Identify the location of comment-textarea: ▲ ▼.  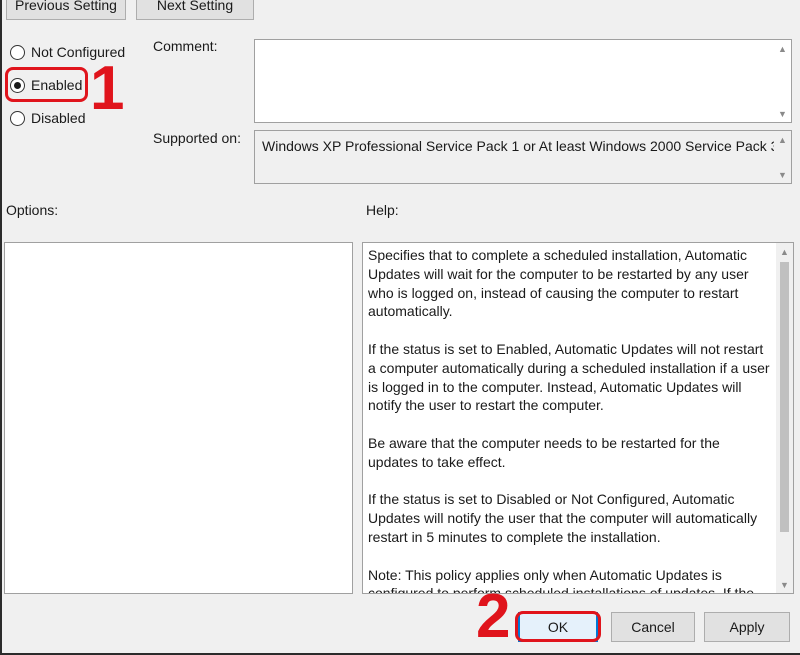
(523, 81).